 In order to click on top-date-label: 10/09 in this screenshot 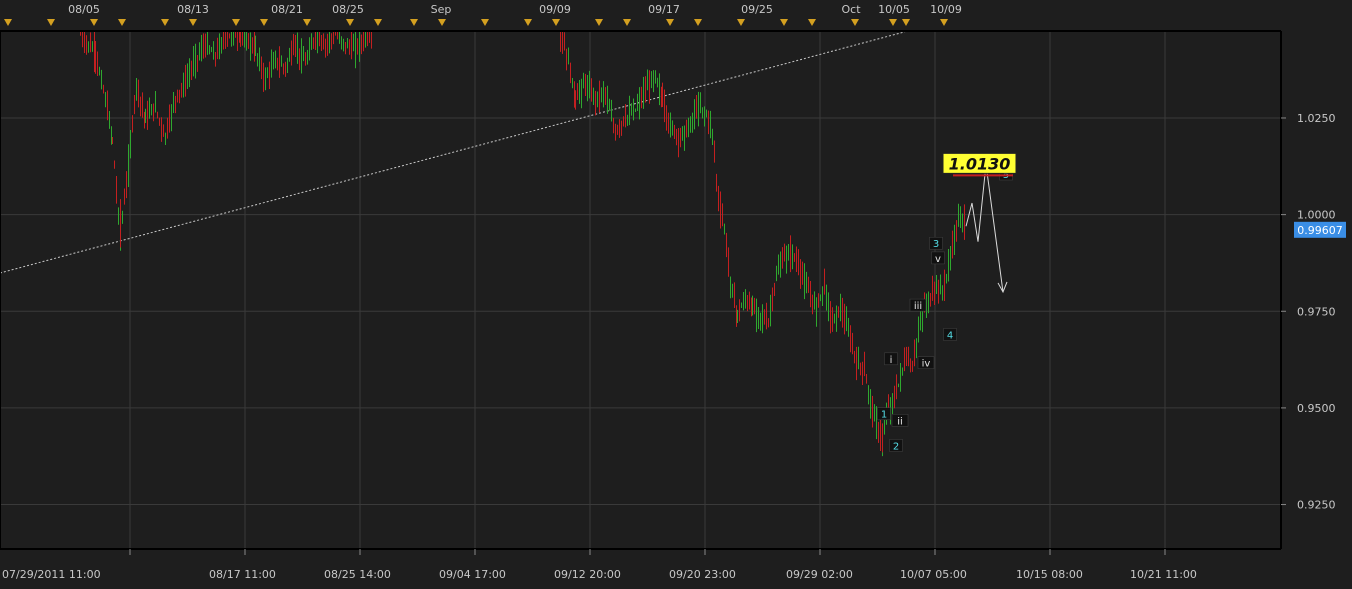, I will do `click(946, 9)`.